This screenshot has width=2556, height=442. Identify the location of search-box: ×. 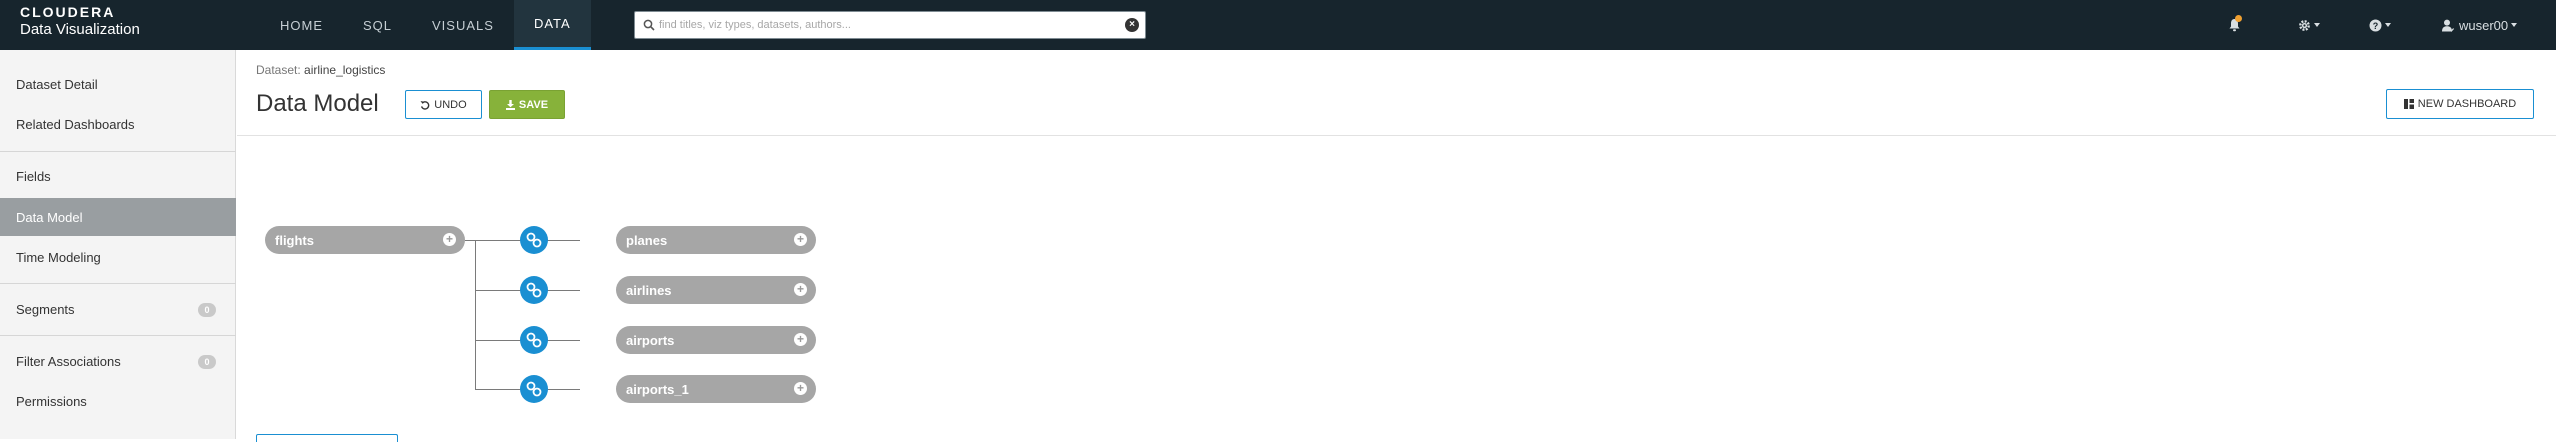
(890, 25).